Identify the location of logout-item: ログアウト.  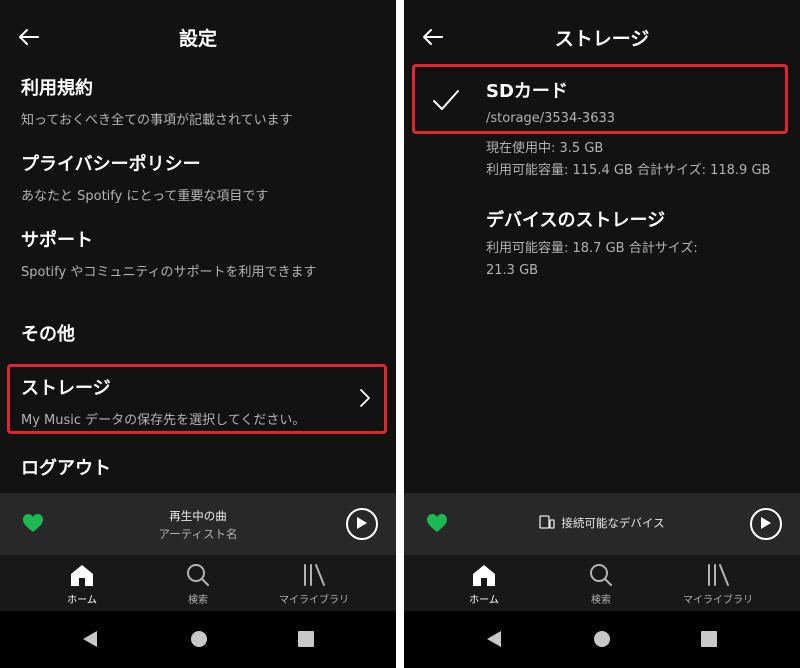
(198, 467).